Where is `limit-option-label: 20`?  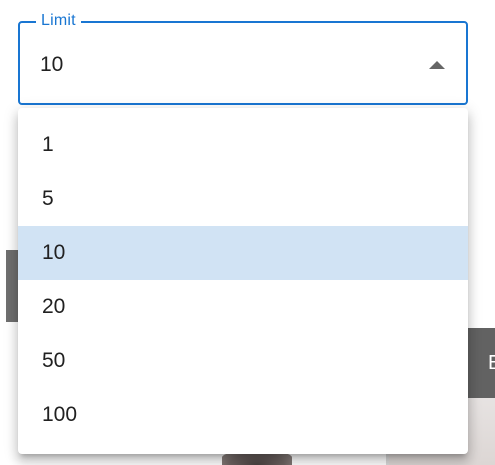 limit-option-label: 20 is located at coordinates (54, 306).